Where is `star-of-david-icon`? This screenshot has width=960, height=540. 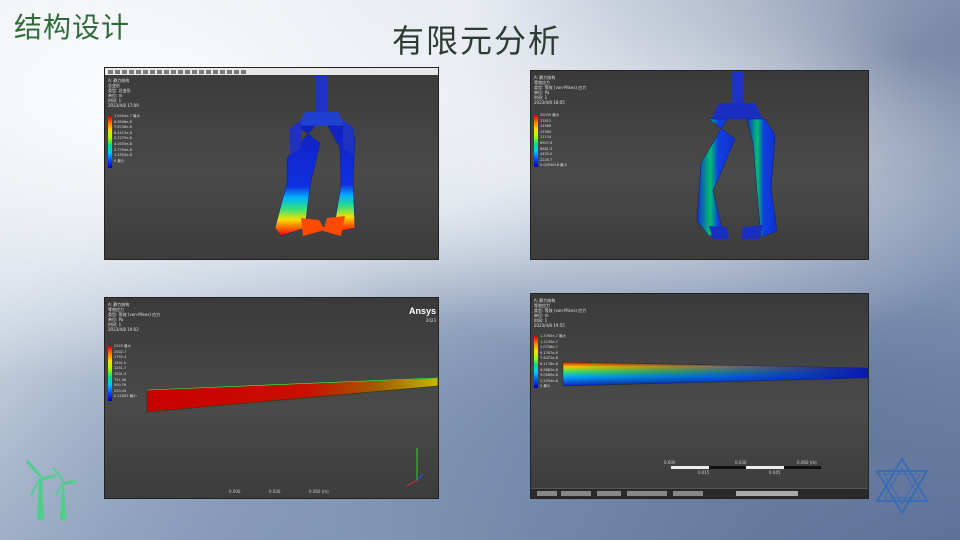 star-of-david-icon is located at coordinates (902, 486).